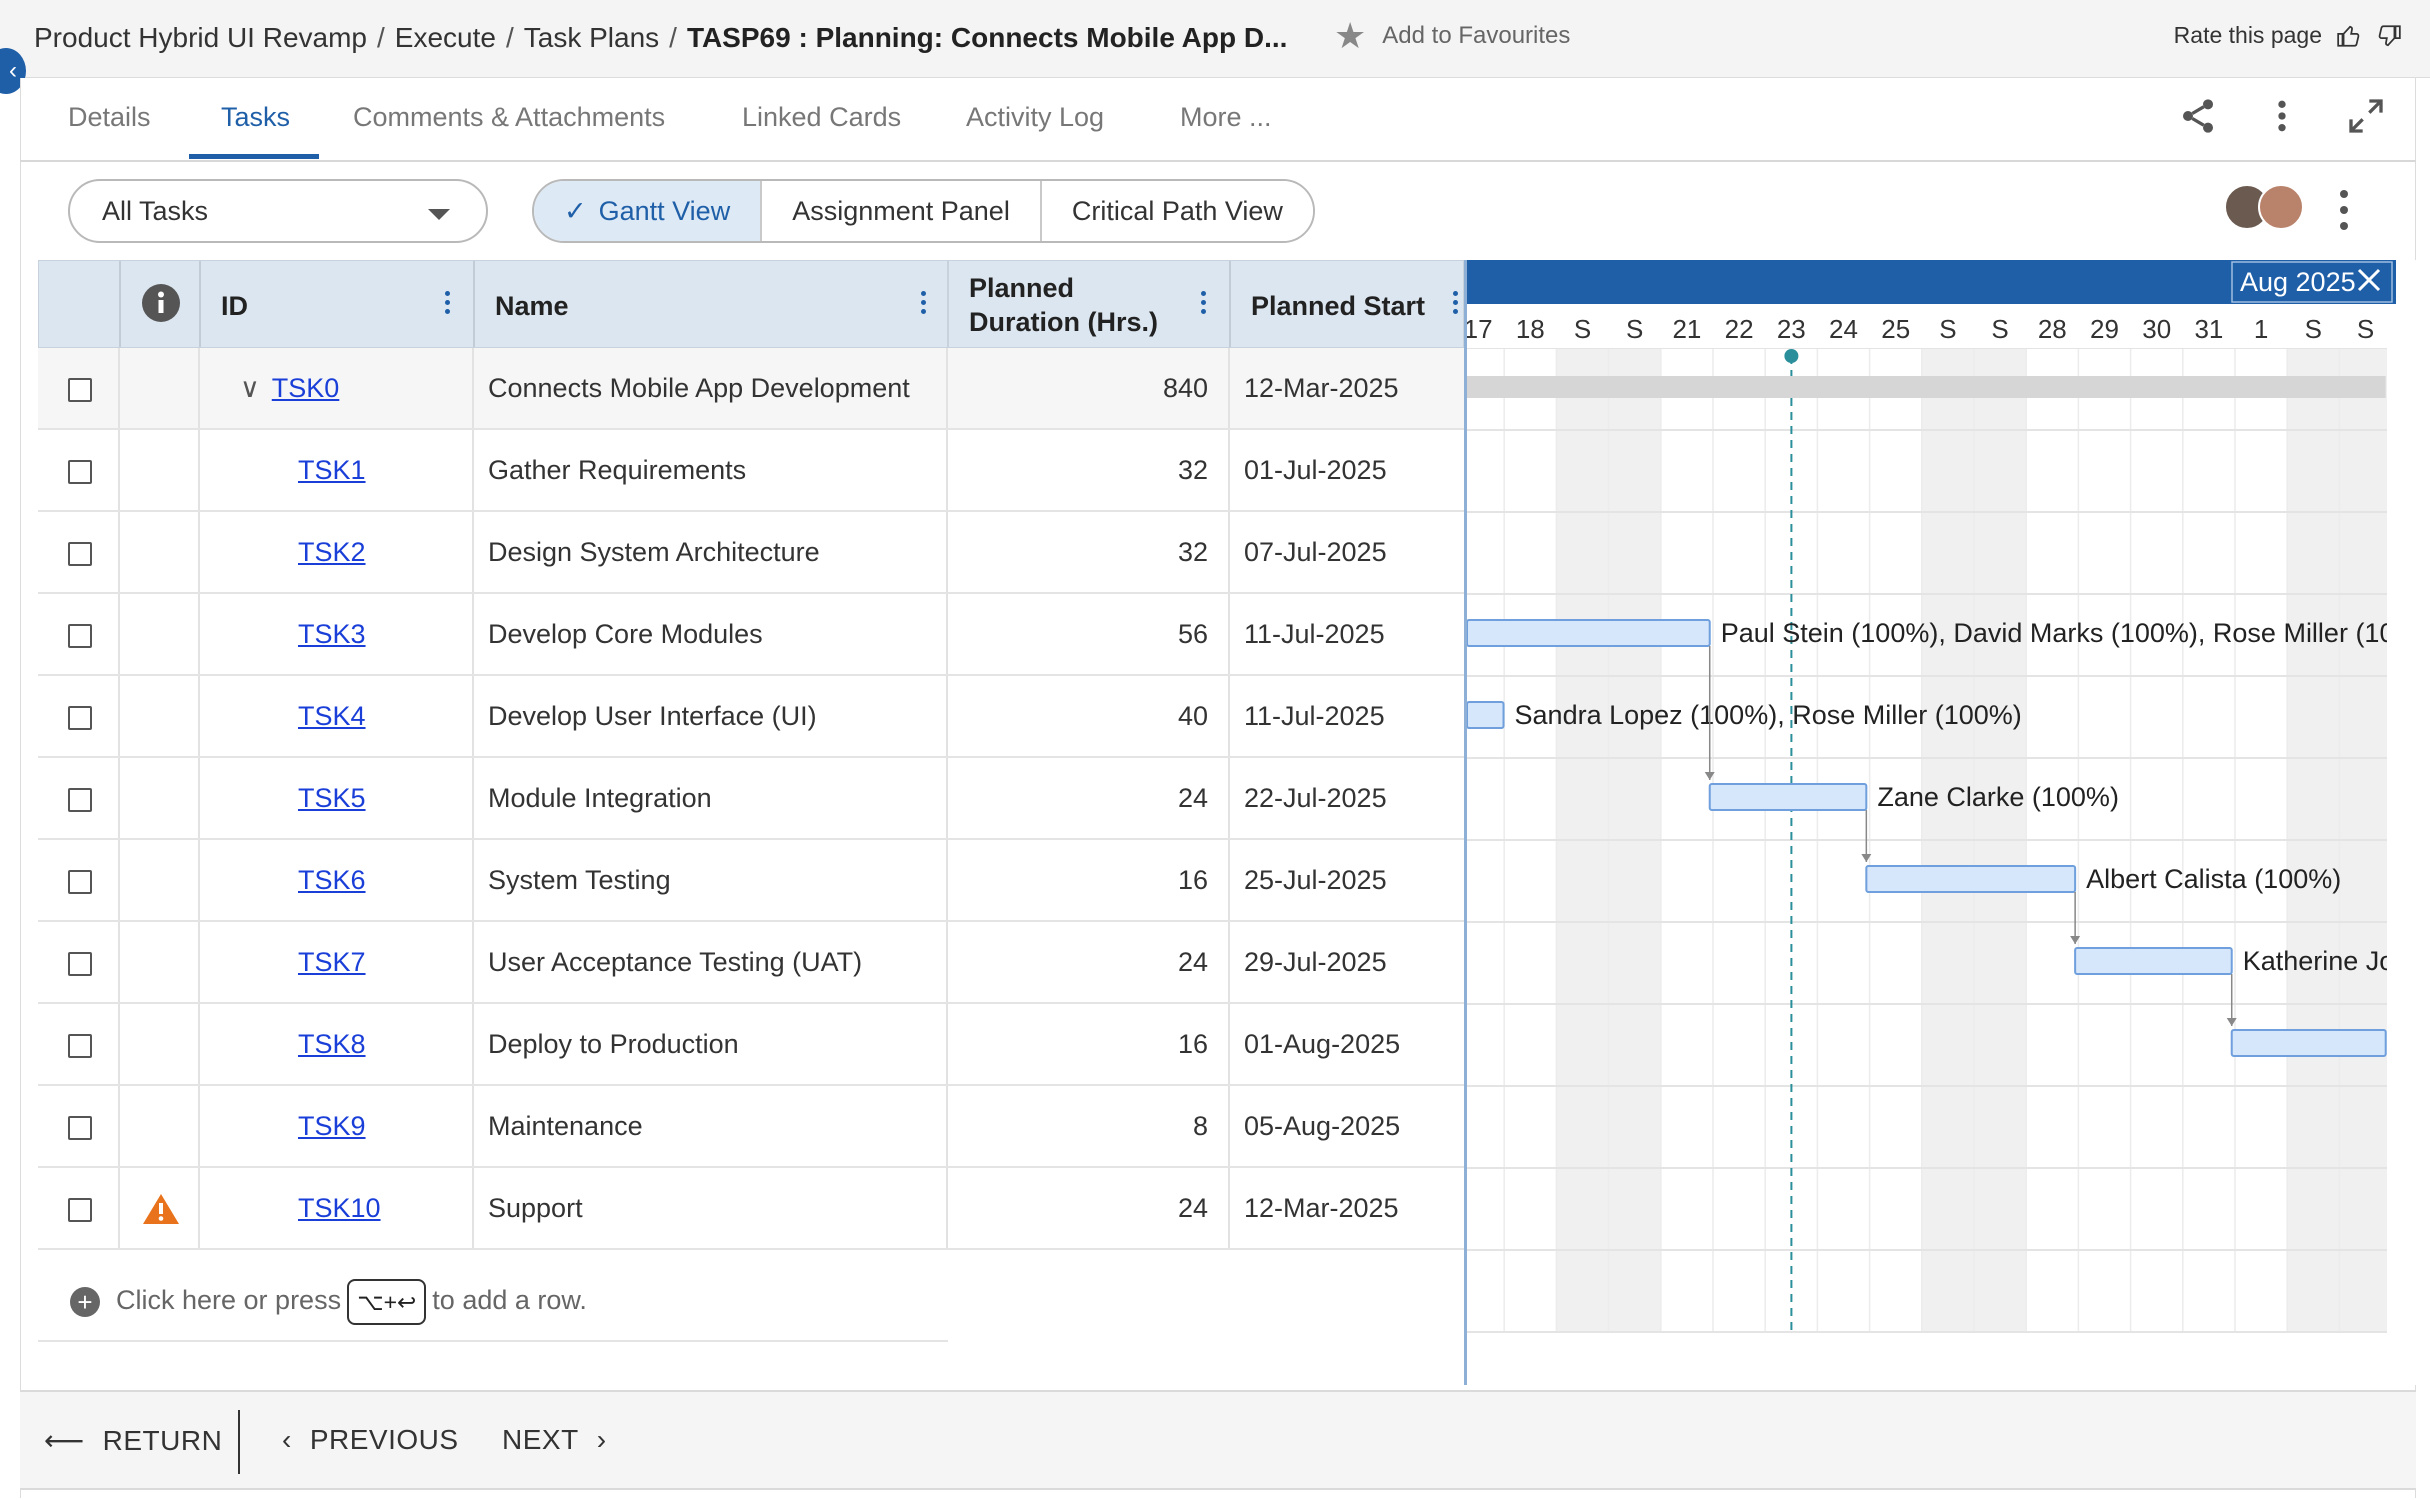 This screenshot has height=1500, width=2430. Describe the element at coordinates (332, 798) in the screenshot. I see `task-id-link: TSK5` at that location.